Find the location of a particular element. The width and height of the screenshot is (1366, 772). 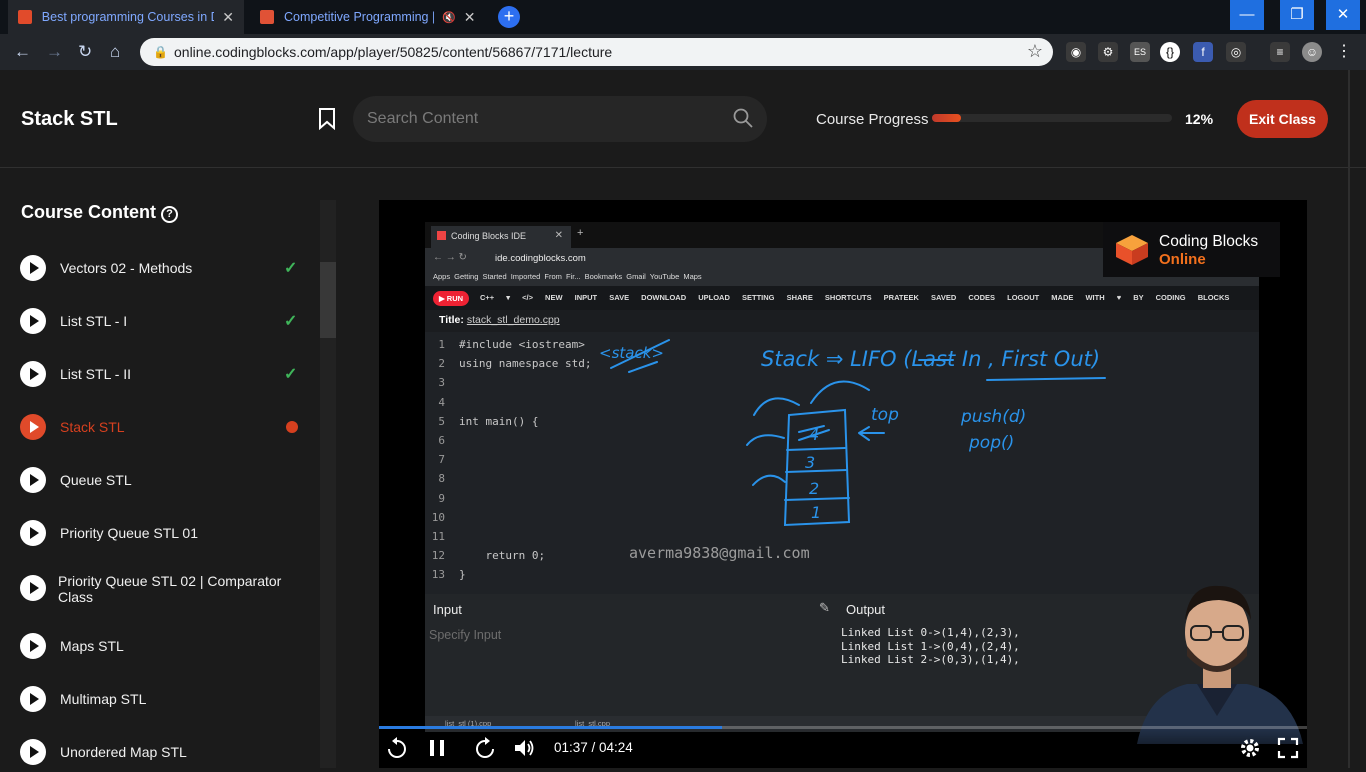

extension-json-icon: {} is located at coordinates (1170, 52).